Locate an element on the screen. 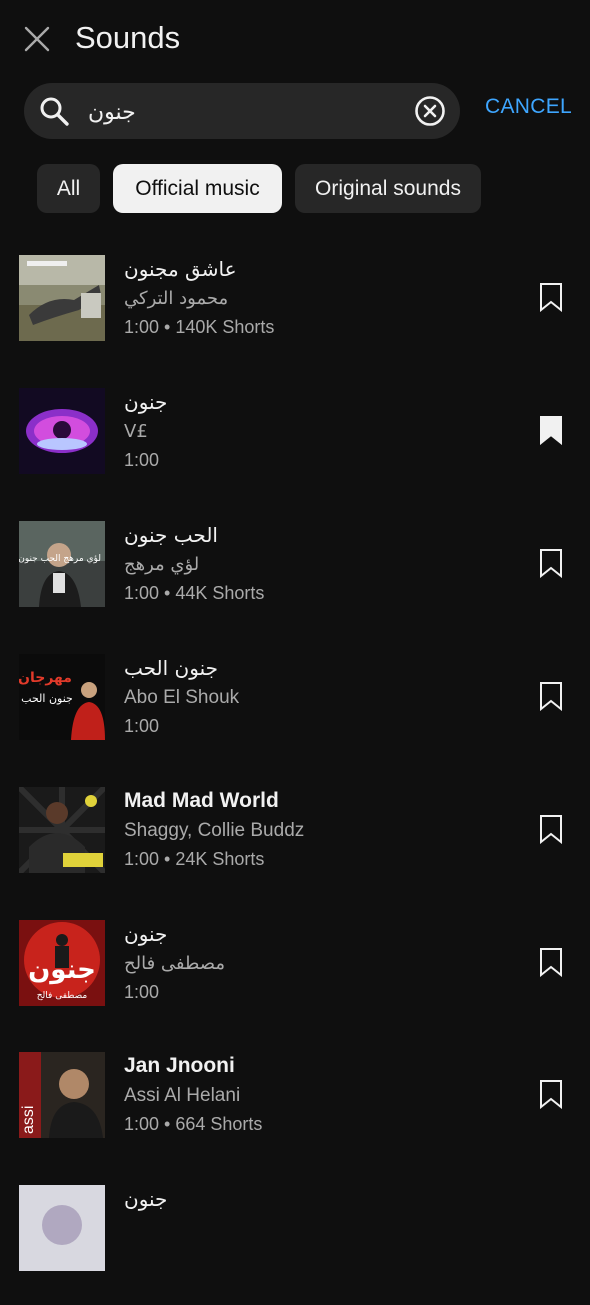  chip-label: Original sounds is located at coordinates (388, 188).